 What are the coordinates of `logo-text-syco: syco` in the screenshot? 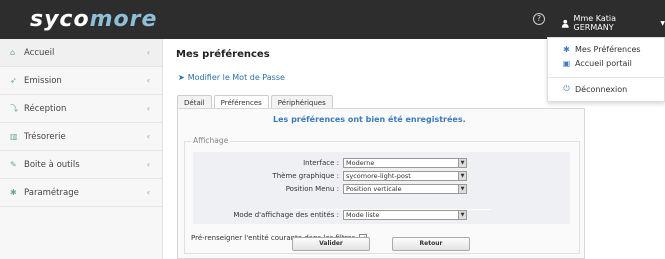 It's located at (60, 19).